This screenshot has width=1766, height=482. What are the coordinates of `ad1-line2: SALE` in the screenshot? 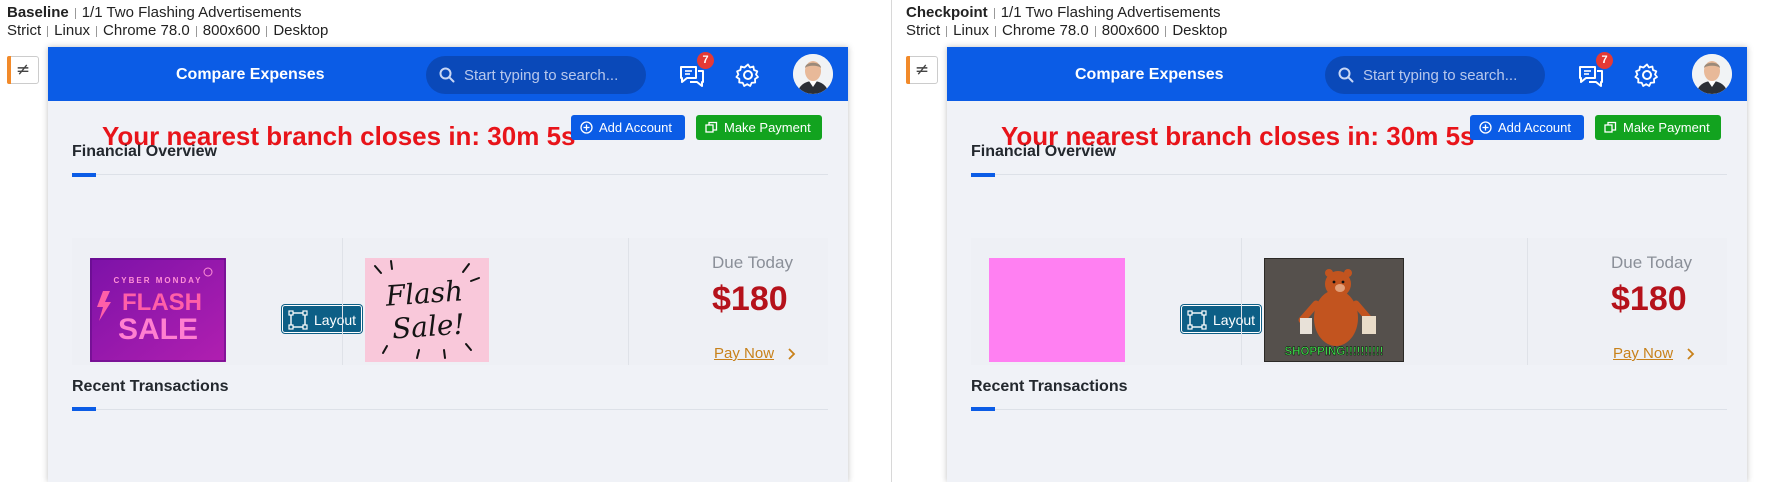 It's located at (158, 329).